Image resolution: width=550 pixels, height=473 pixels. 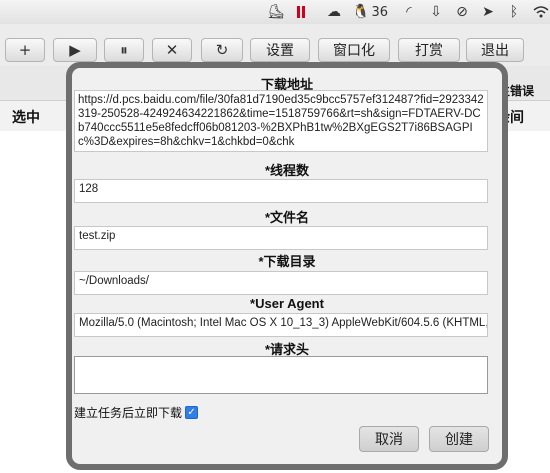 I want to click on pause-glyph, so click(x=301, y=12).